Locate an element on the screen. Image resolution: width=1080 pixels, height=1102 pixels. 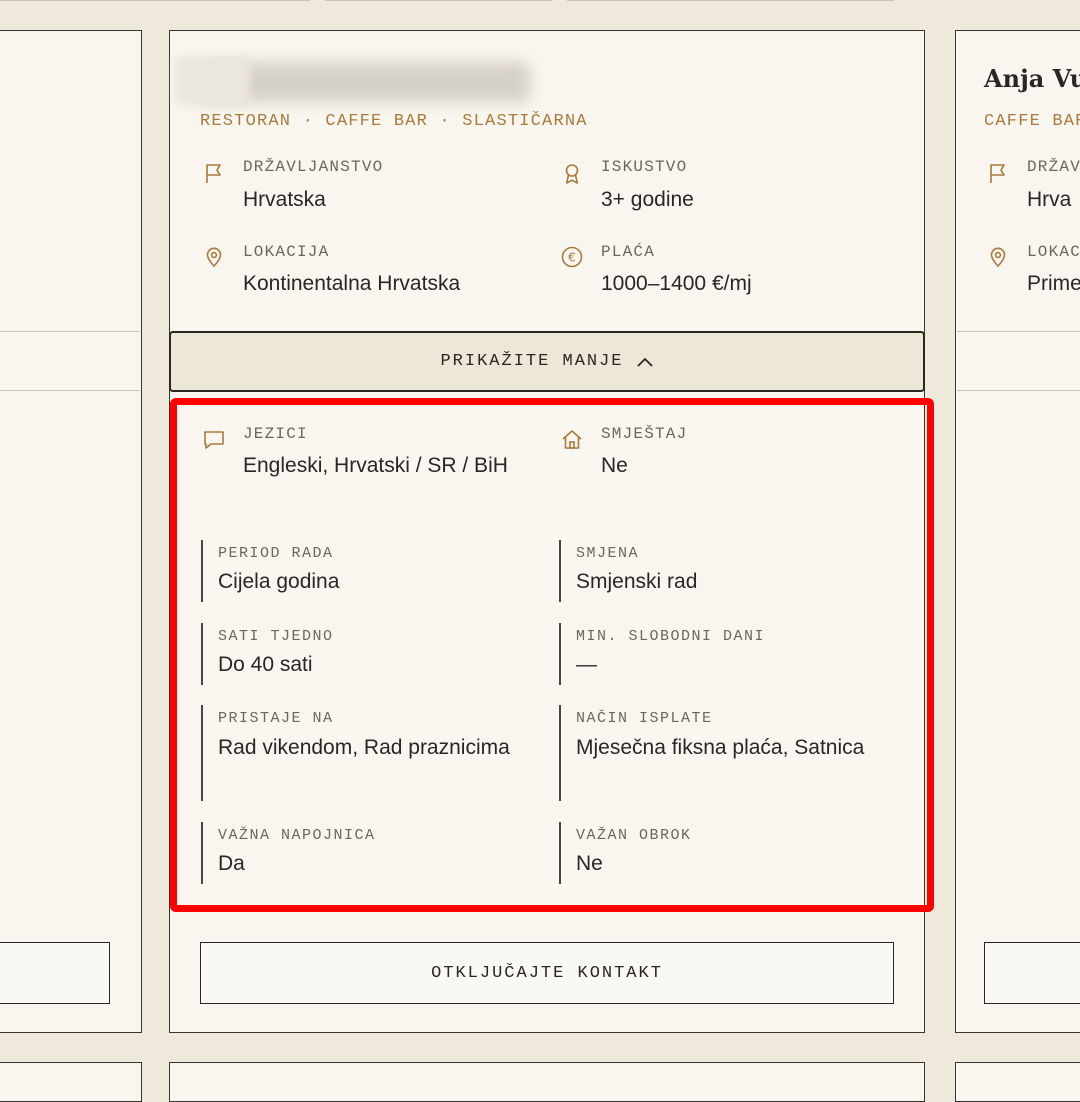
chevron-up-icon is located at coordinates (644, 362).